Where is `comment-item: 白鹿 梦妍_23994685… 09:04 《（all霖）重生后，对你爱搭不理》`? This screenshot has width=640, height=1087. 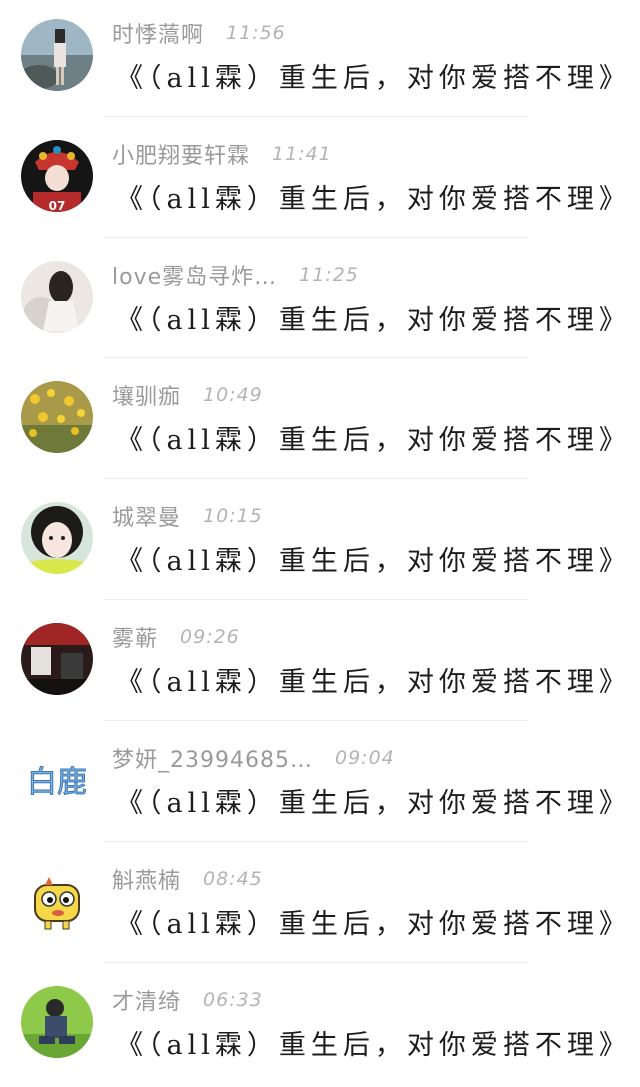
comment-item: 白鹿 梦妍_23994685… 09:04 《（all霖）重生后，对你爱搭不理》 is located at coordinates (320, 785).